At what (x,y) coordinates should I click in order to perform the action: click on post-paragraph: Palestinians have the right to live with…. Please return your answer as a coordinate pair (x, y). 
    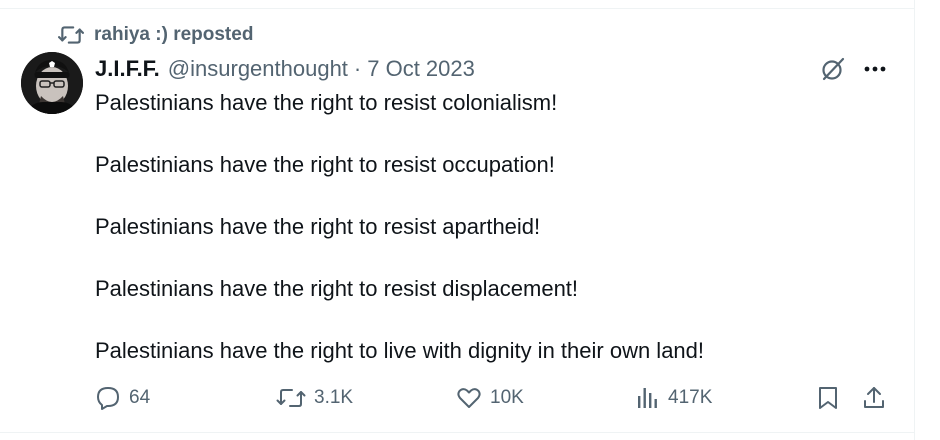
    Looking at the image, I should click on (400, 350).